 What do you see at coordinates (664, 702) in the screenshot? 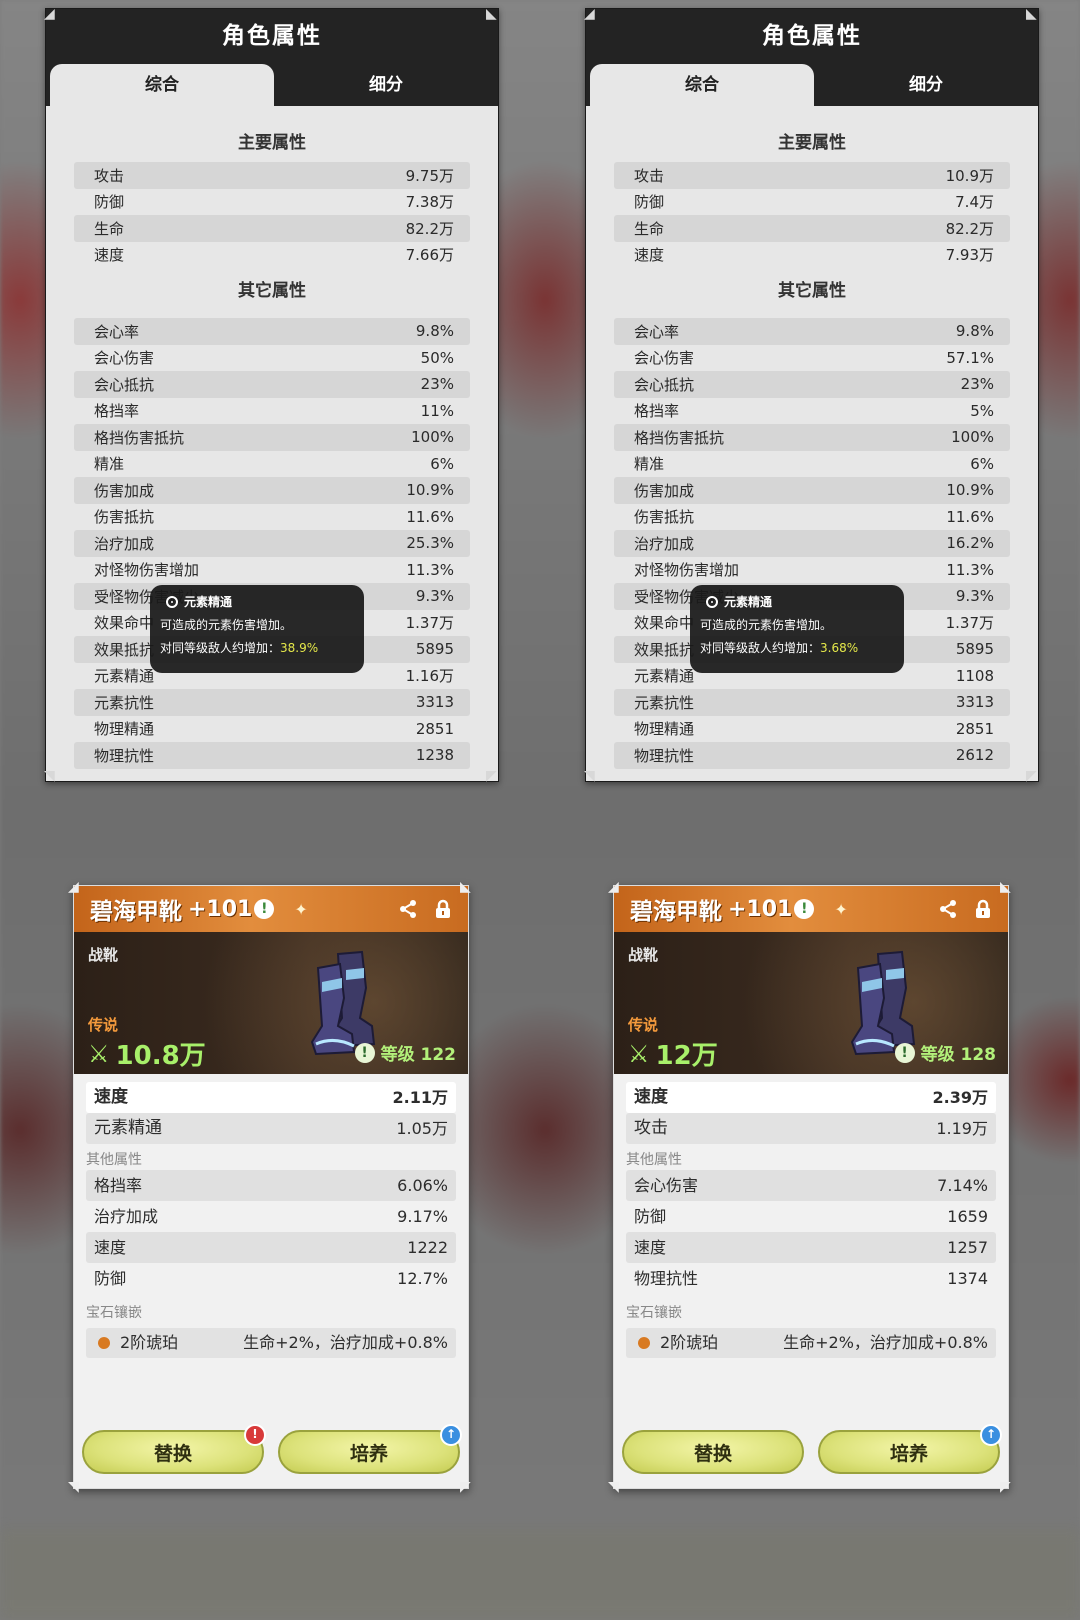
I see `attribute-label: 元素抗性` at bounding box center [664, 702].